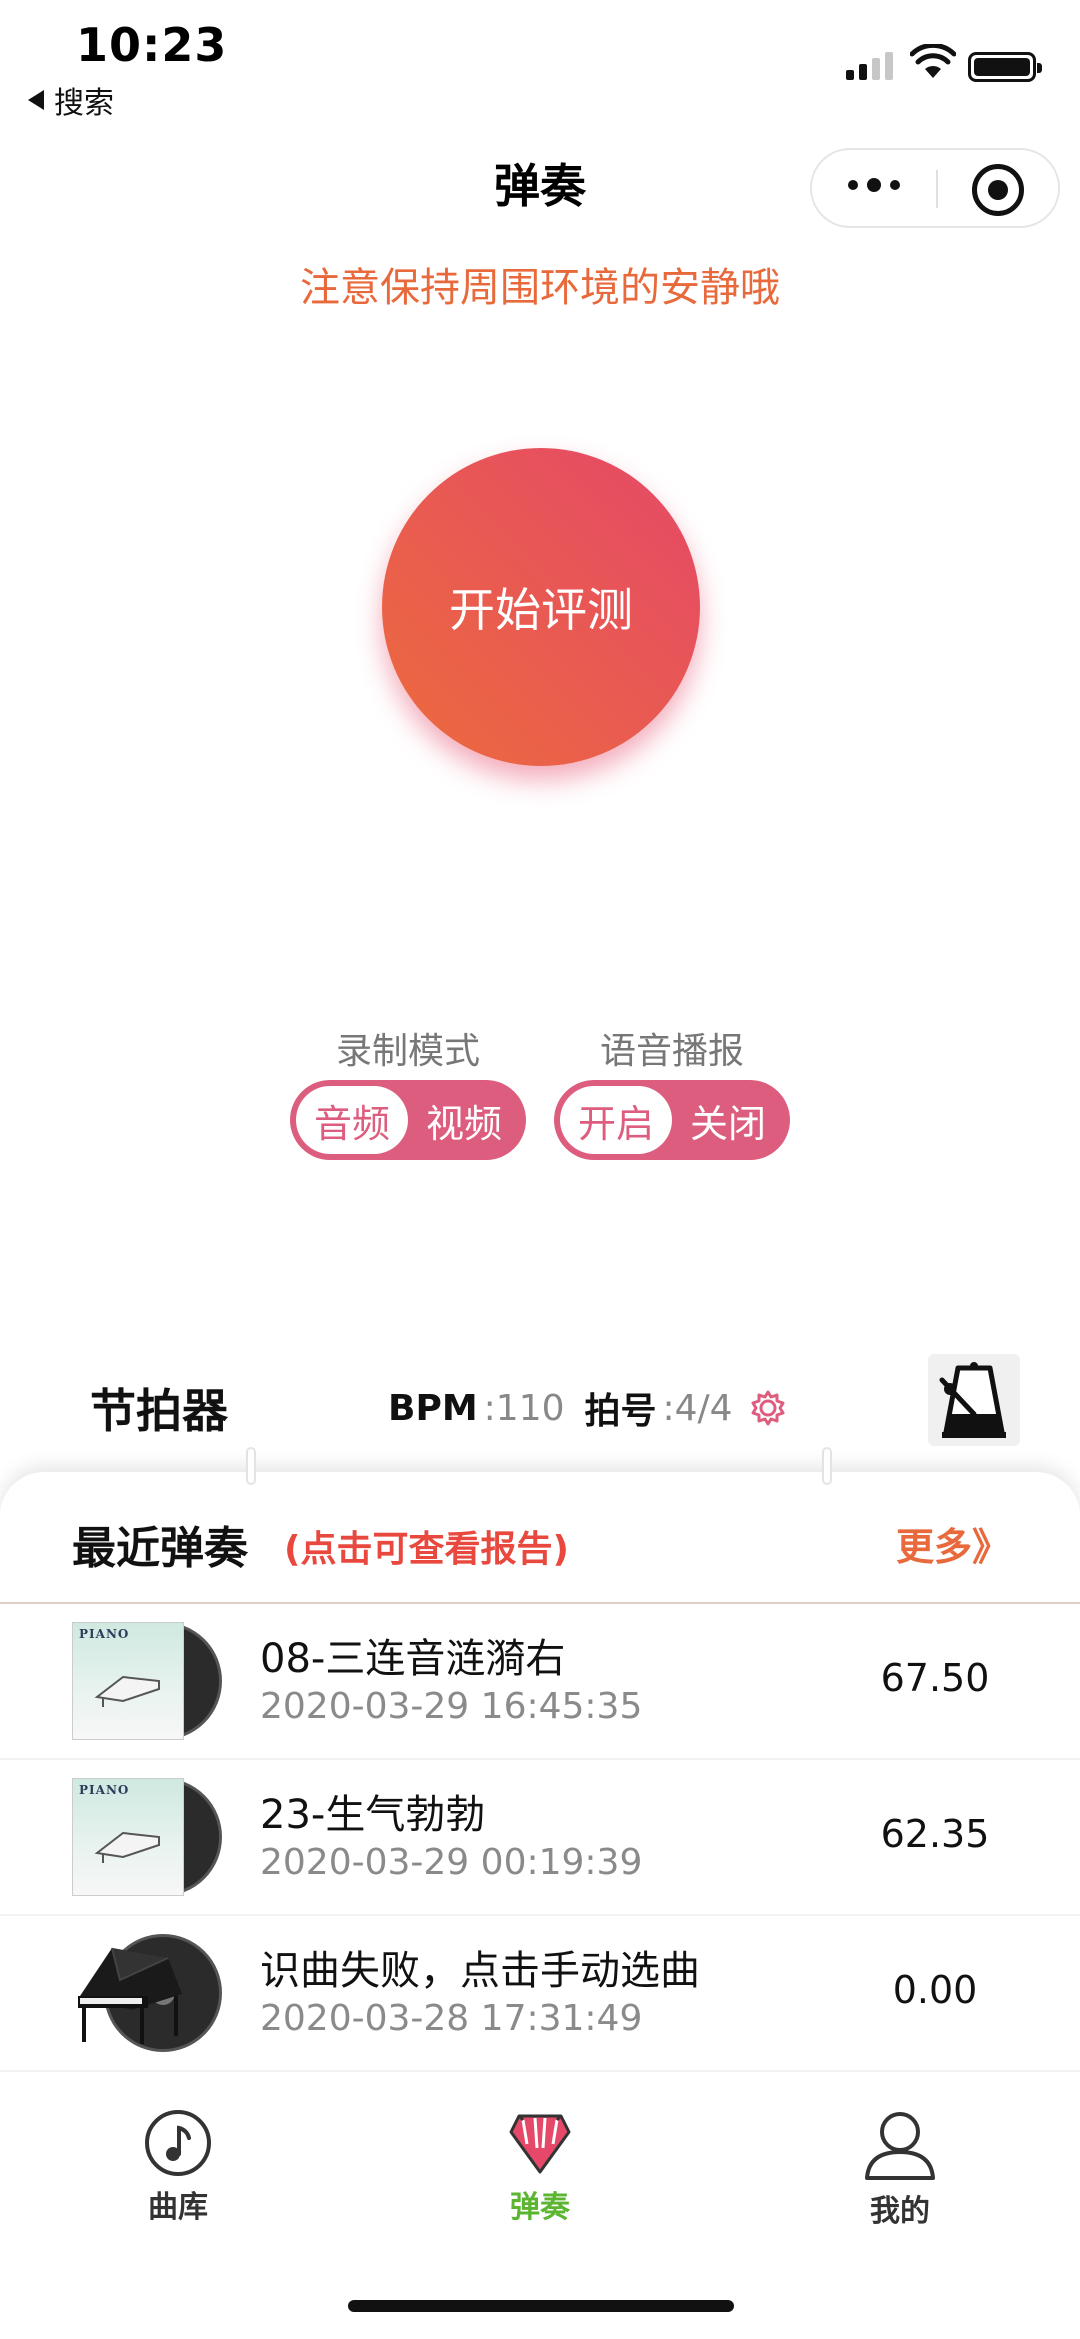 This screenshot has height=2339, width=1080. I want to click on song-name: 识曲失败，点击手动选曲, so click(480, 1971).